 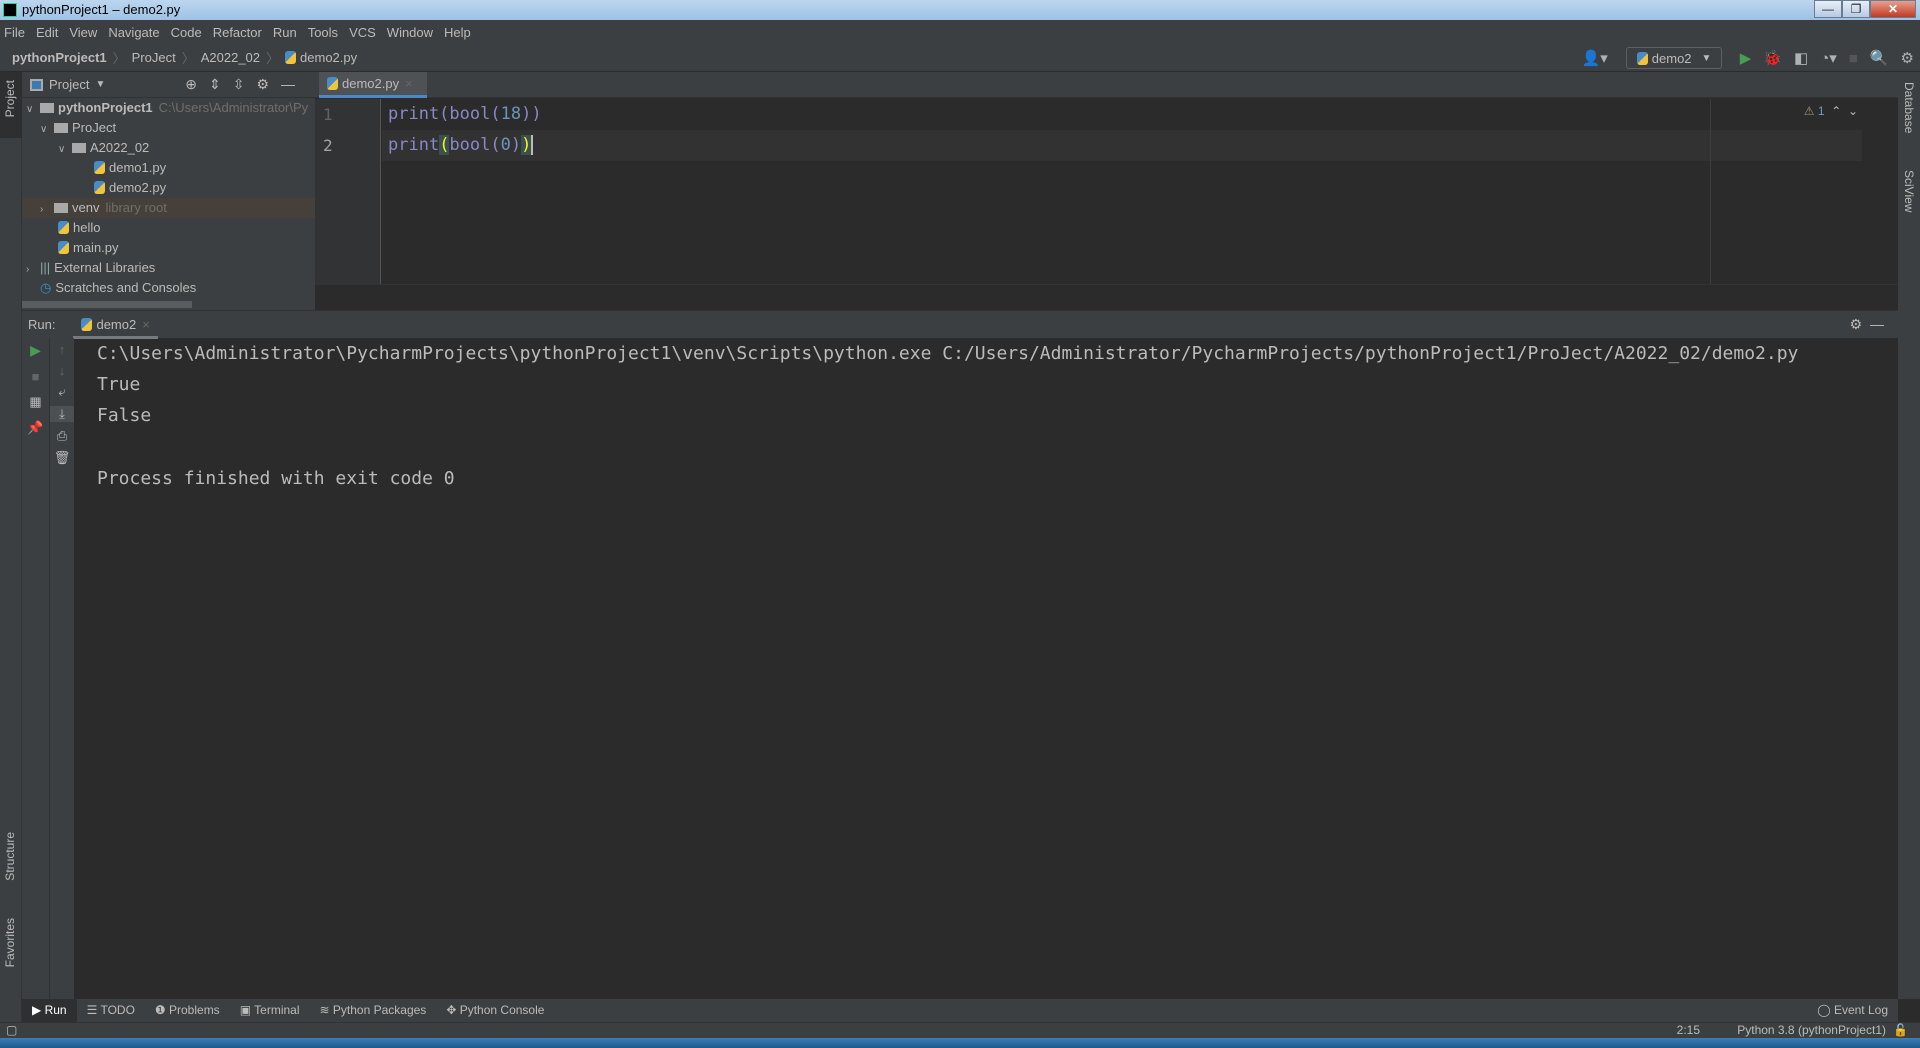 What do you see at coordinates (1893, 9) in the screenshot?
I see `close-button: ✕` at bounding box center [1893, 9].